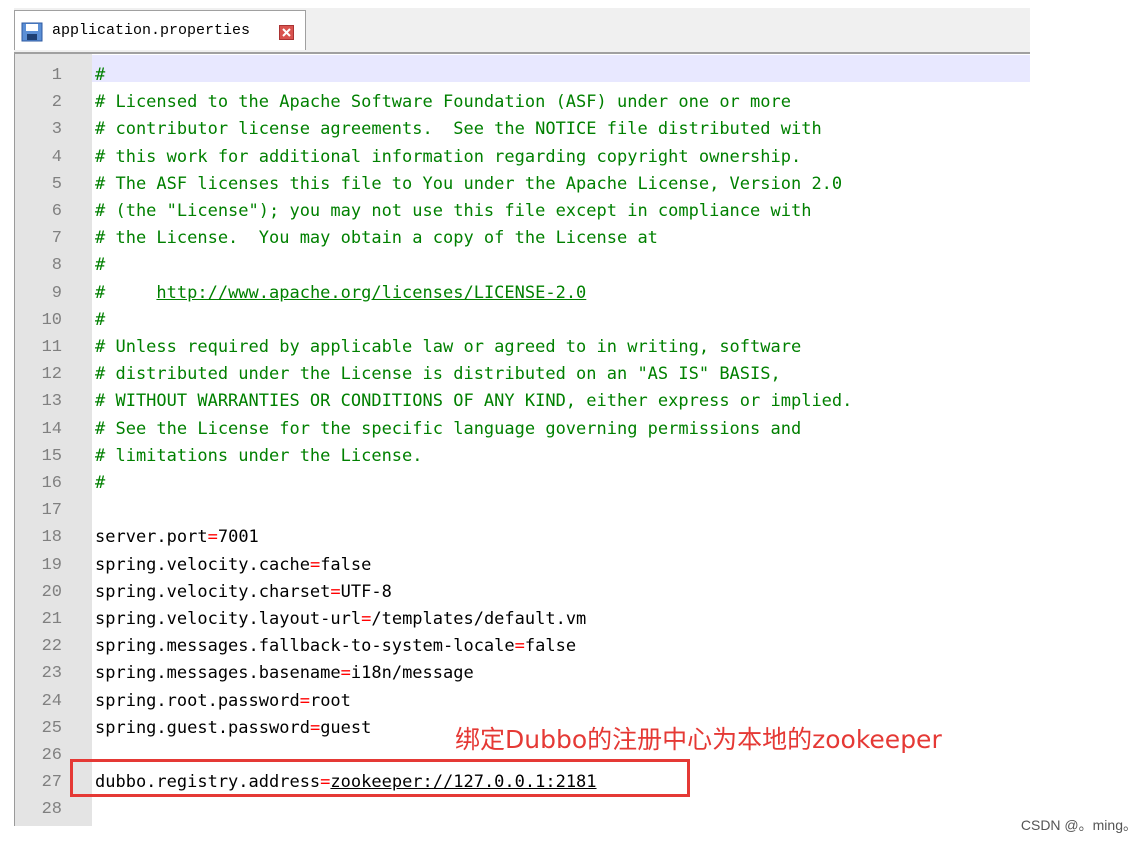 The image size is (1147, 845). I want to click on line-number: 2, so click(56, 103).